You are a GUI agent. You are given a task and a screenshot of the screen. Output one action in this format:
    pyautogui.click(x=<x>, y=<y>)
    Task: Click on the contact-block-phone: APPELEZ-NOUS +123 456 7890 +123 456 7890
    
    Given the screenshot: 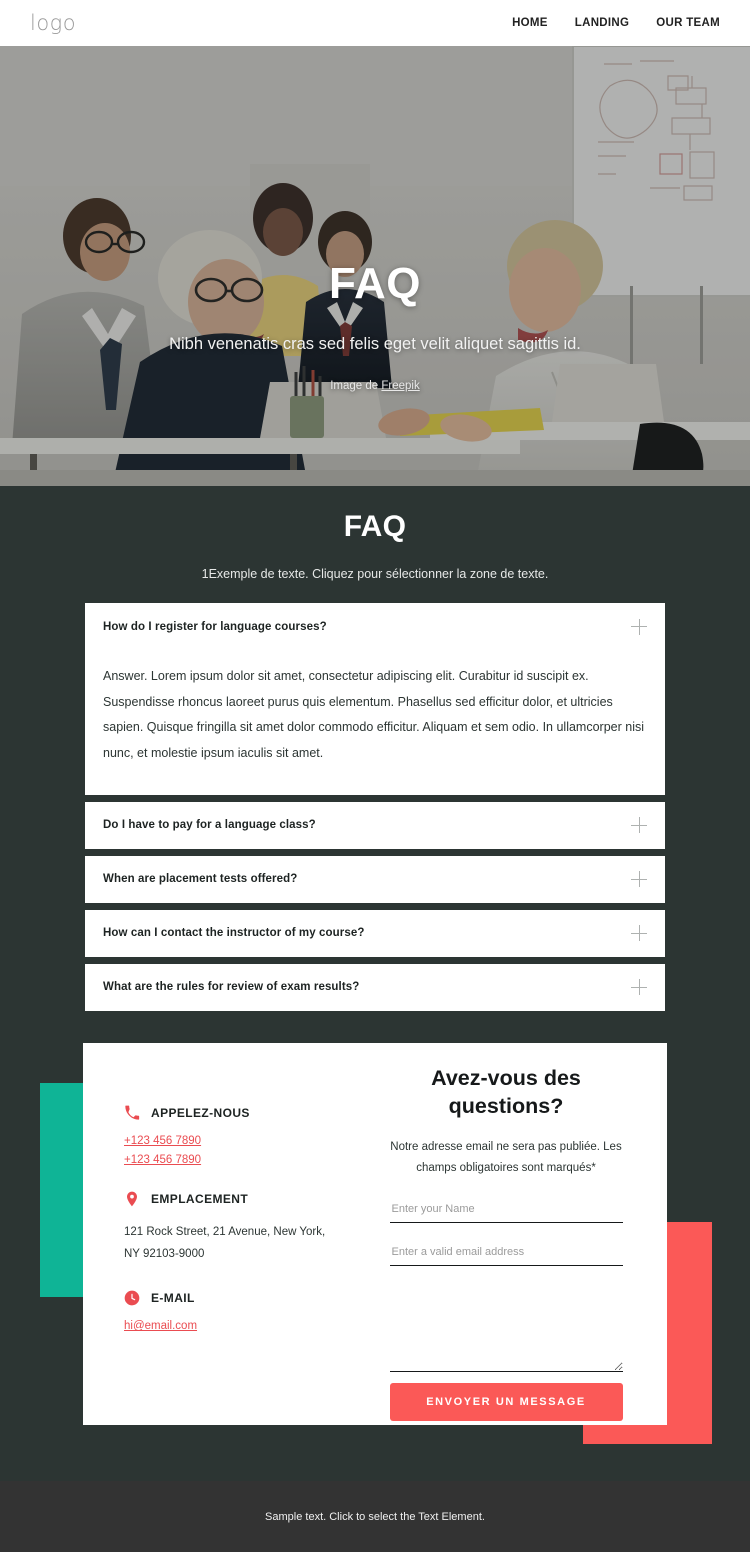 What is the action you would take?
    pyautogui.click(x=249, y=1135)
    